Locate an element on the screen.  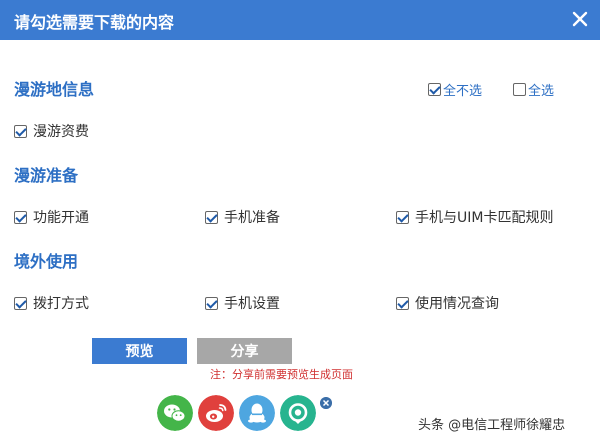
checkbox-uim-rules: 手机与UIM卡匹配规则 is located at coordinates (474, 217).